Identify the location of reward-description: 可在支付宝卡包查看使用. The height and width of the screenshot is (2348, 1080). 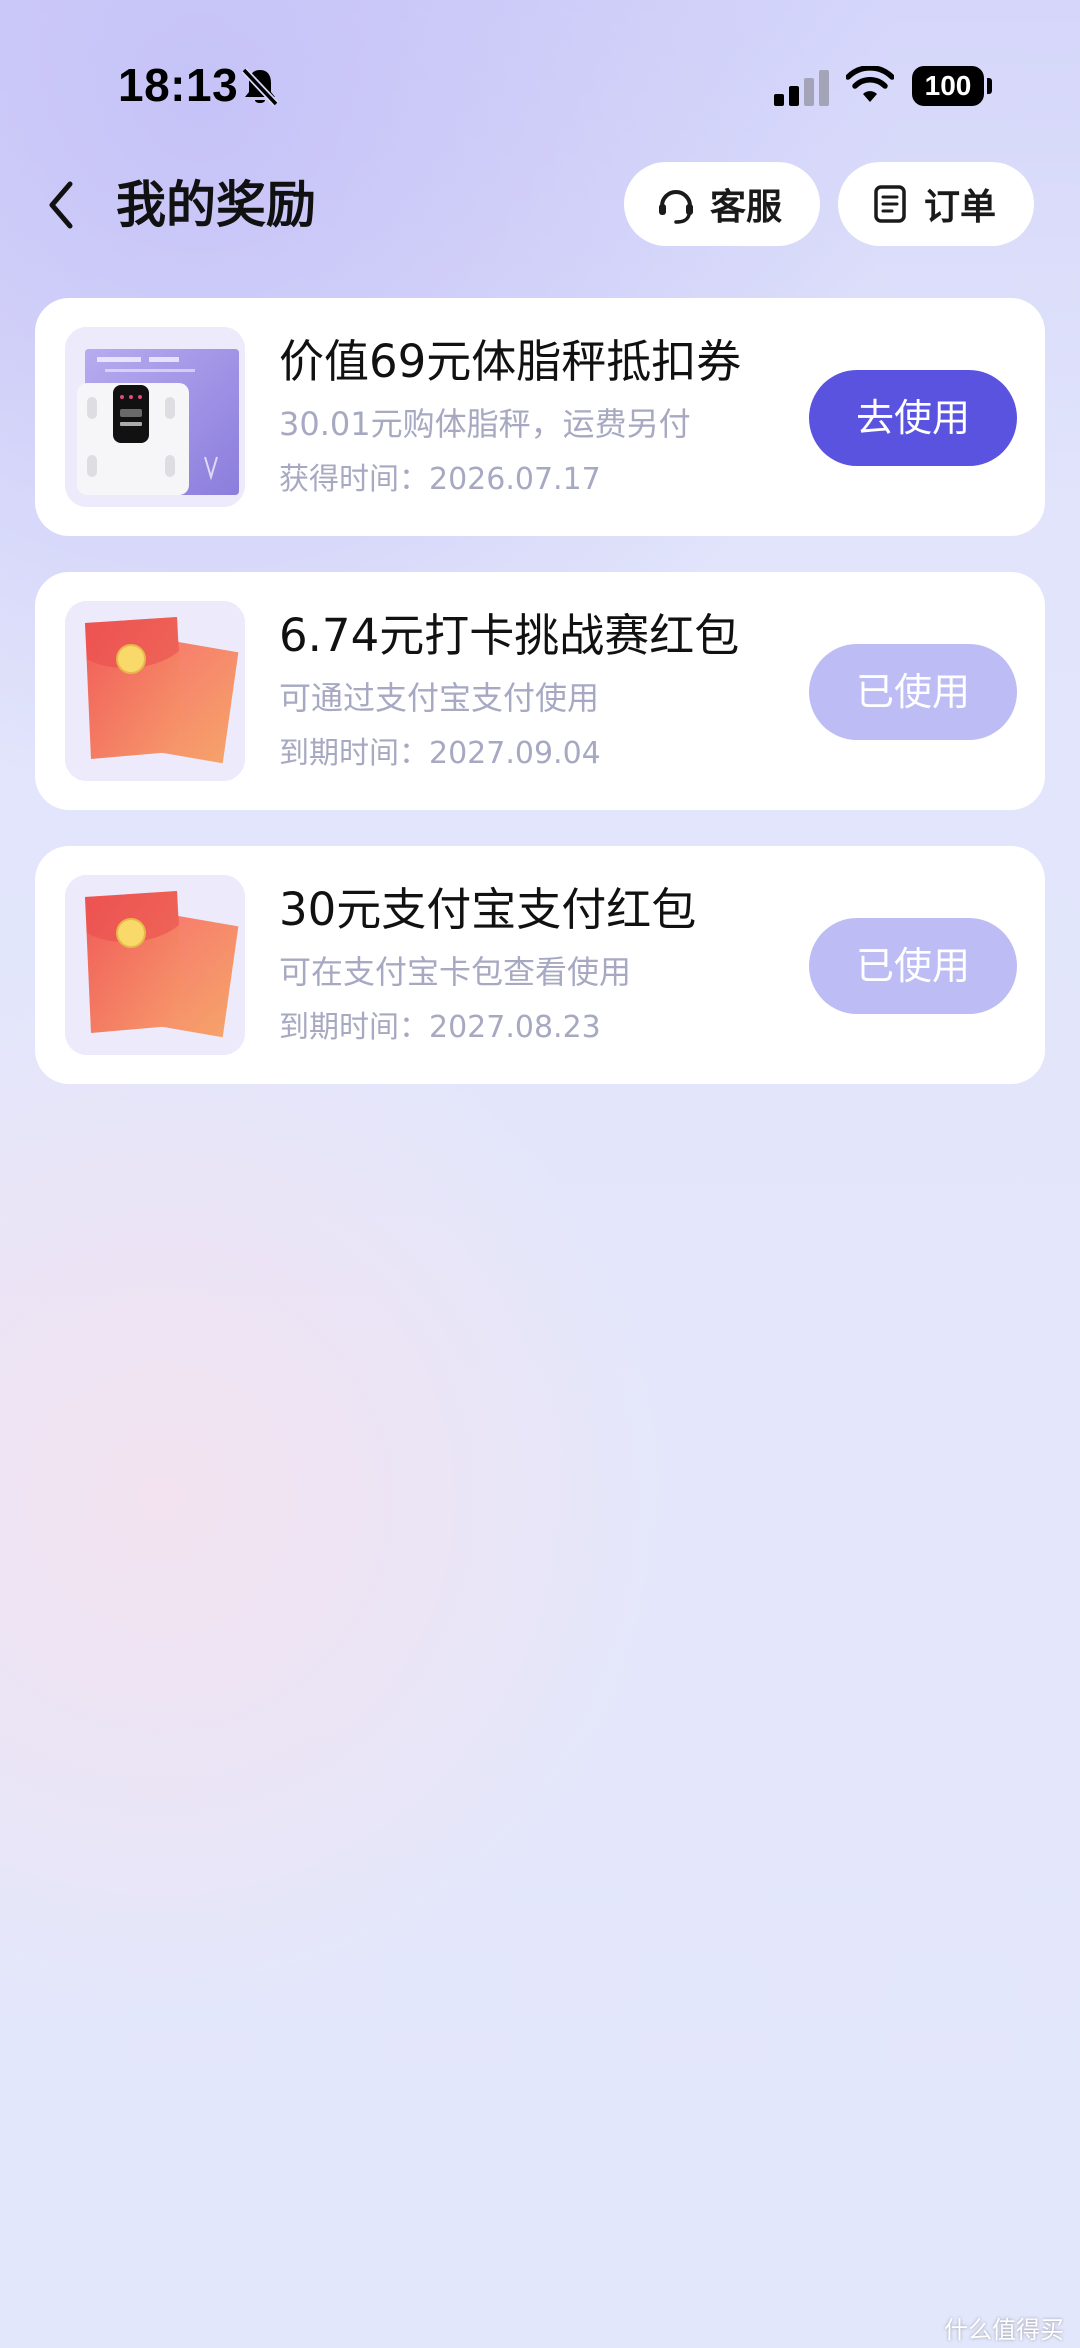
(455, 972).